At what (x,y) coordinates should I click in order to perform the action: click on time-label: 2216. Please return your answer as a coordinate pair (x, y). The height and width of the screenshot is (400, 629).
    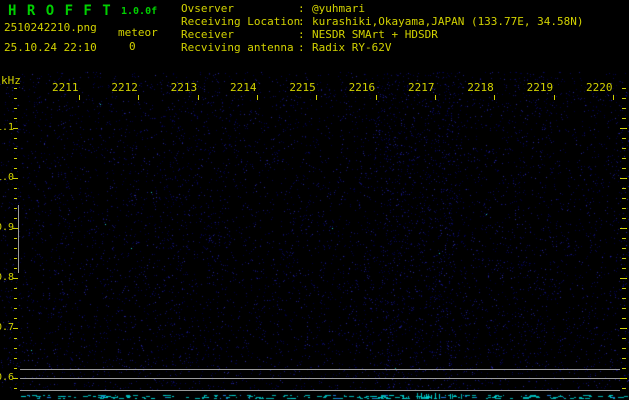
    Looking at the image, I should click on (362, 87).